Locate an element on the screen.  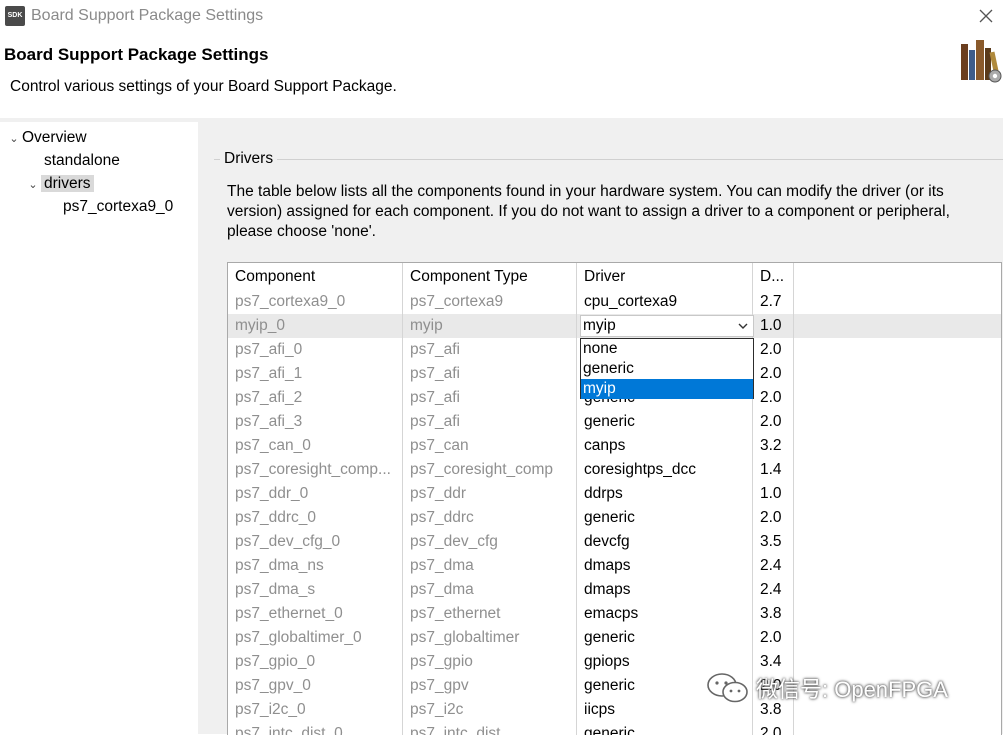
tree-item-standalone: standalone is located at coordinates (82, 161).